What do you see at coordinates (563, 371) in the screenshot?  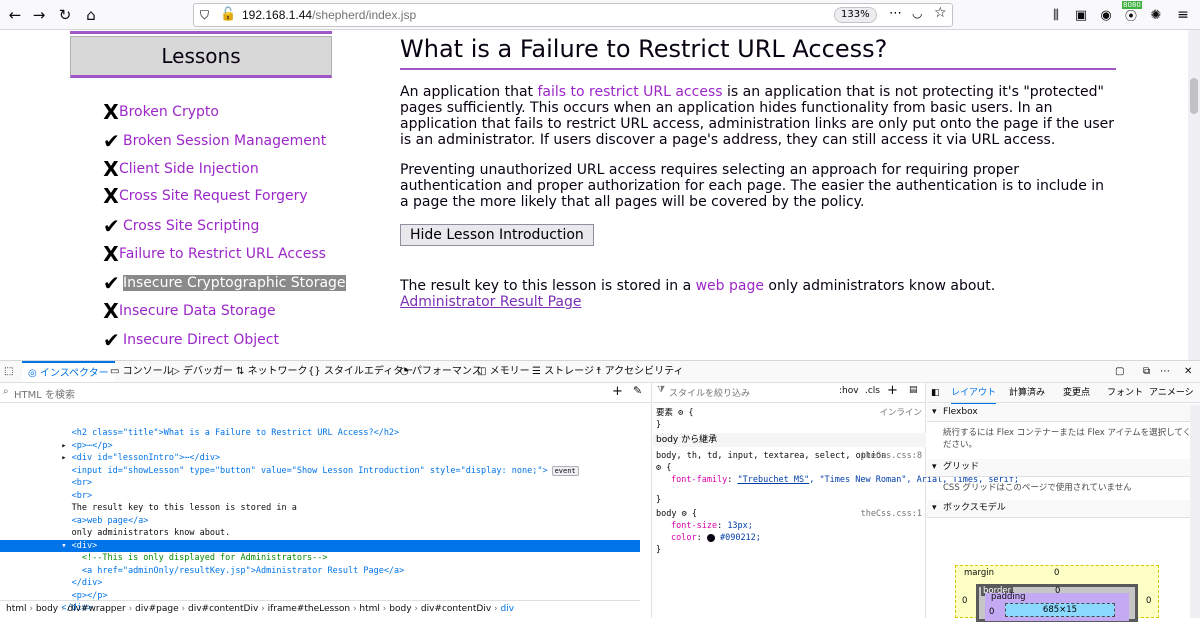 I see `tab-storage: ☰ ストレージ` at bounding box center [563, 371].